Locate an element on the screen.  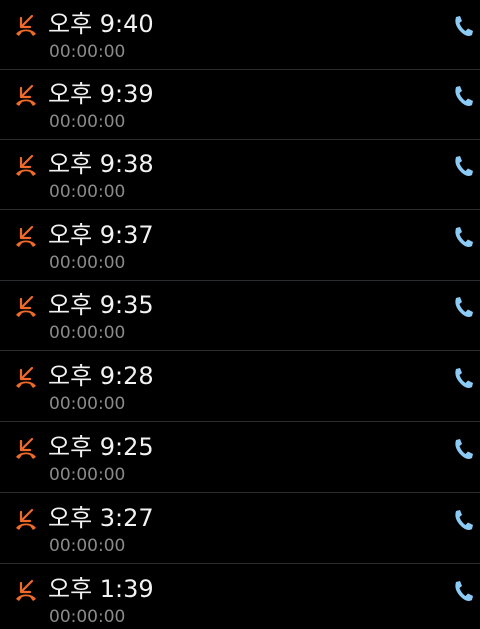
call-time: 오후 9:38 is located at coordinates (101, 164).